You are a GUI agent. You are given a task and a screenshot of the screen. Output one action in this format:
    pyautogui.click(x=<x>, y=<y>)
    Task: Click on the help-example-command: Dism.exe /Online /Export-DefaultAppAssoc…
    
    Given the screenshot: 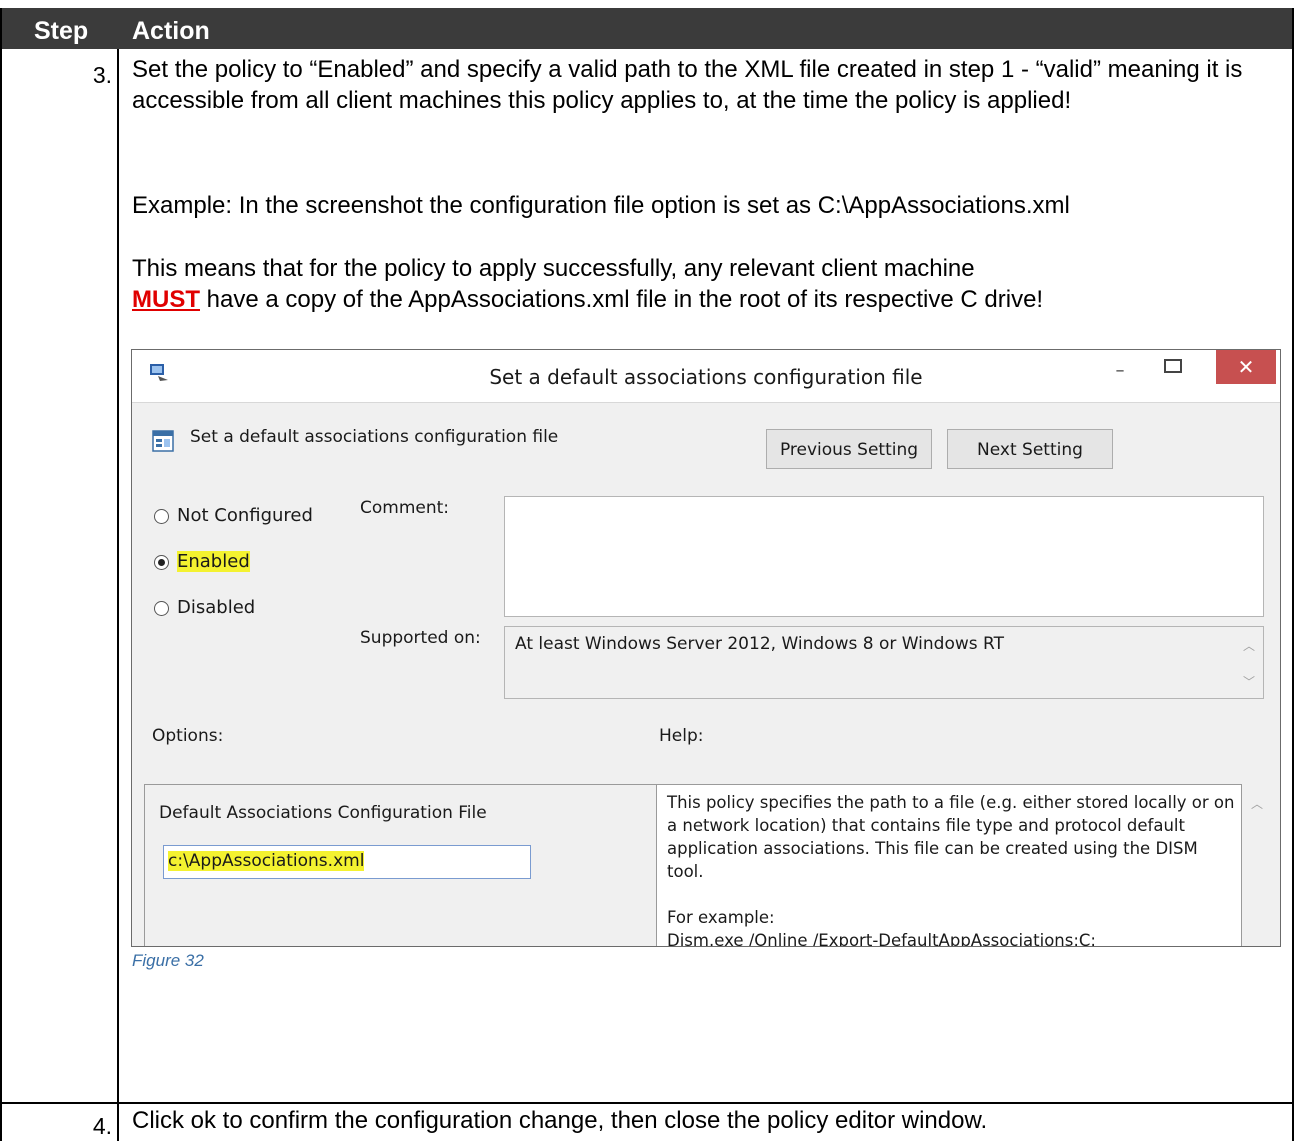 What is the action you would take?
    pyautogui.click(x=881, y=939)
    